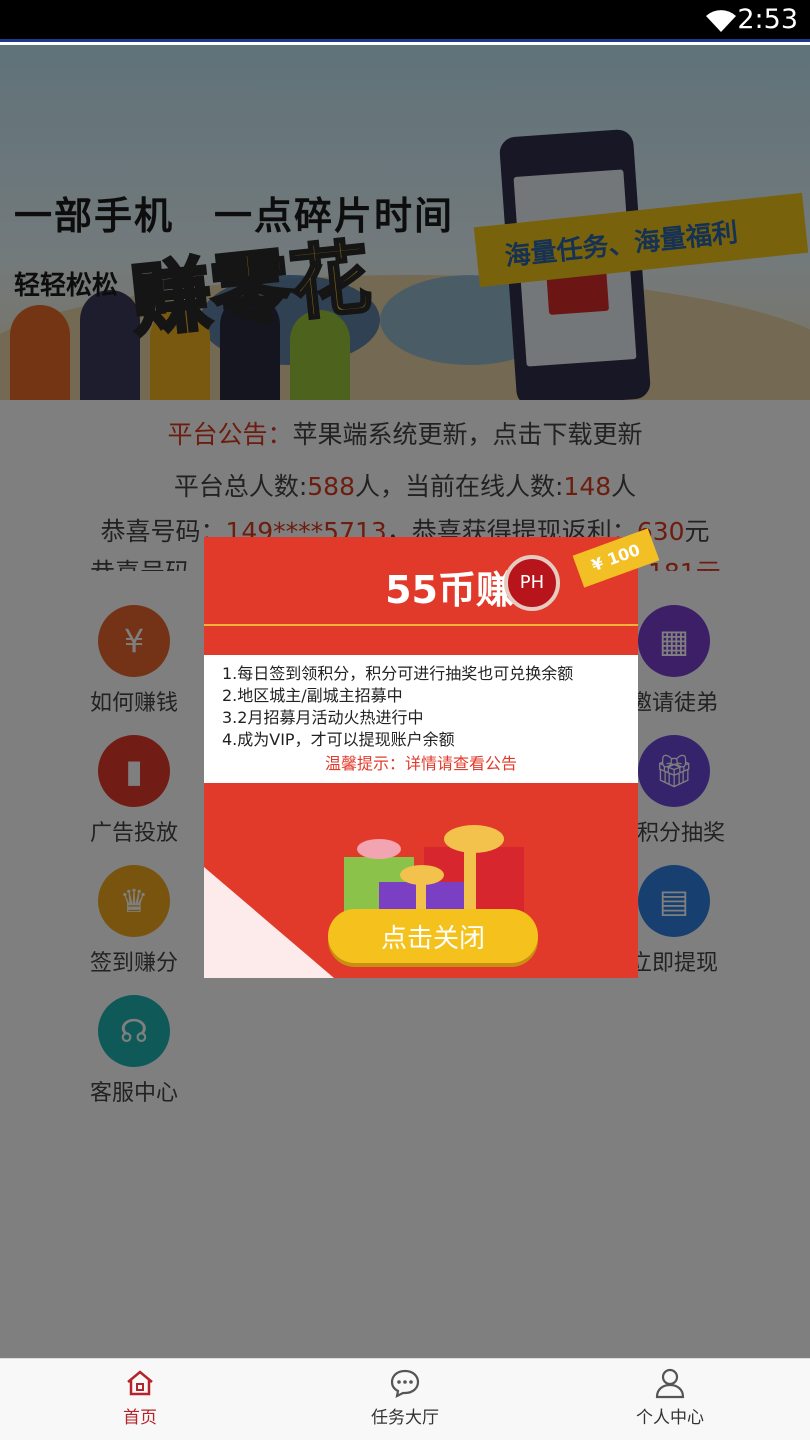 This screenshot has width=810, height=1440. I want to click on status-bar: 2:53, so click(405, 21).